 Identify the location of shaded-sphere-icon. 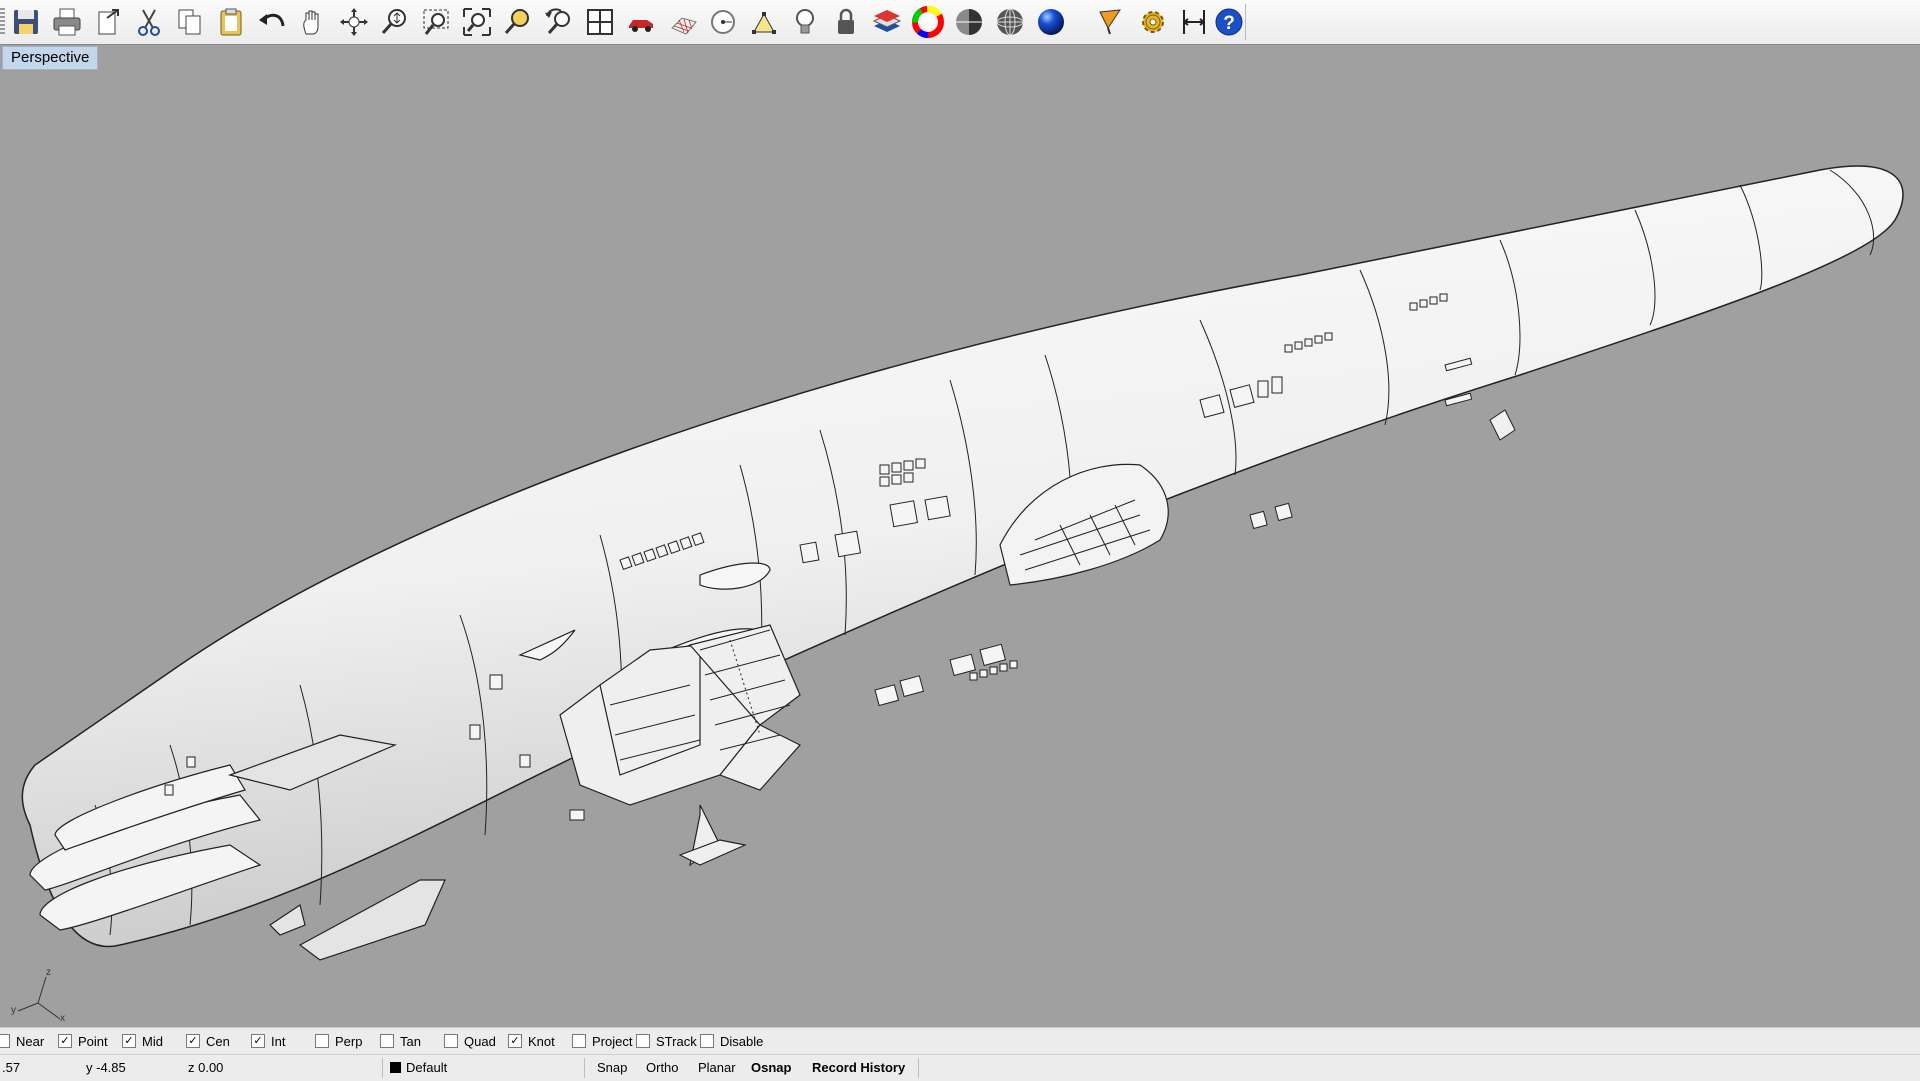
(969, 22).